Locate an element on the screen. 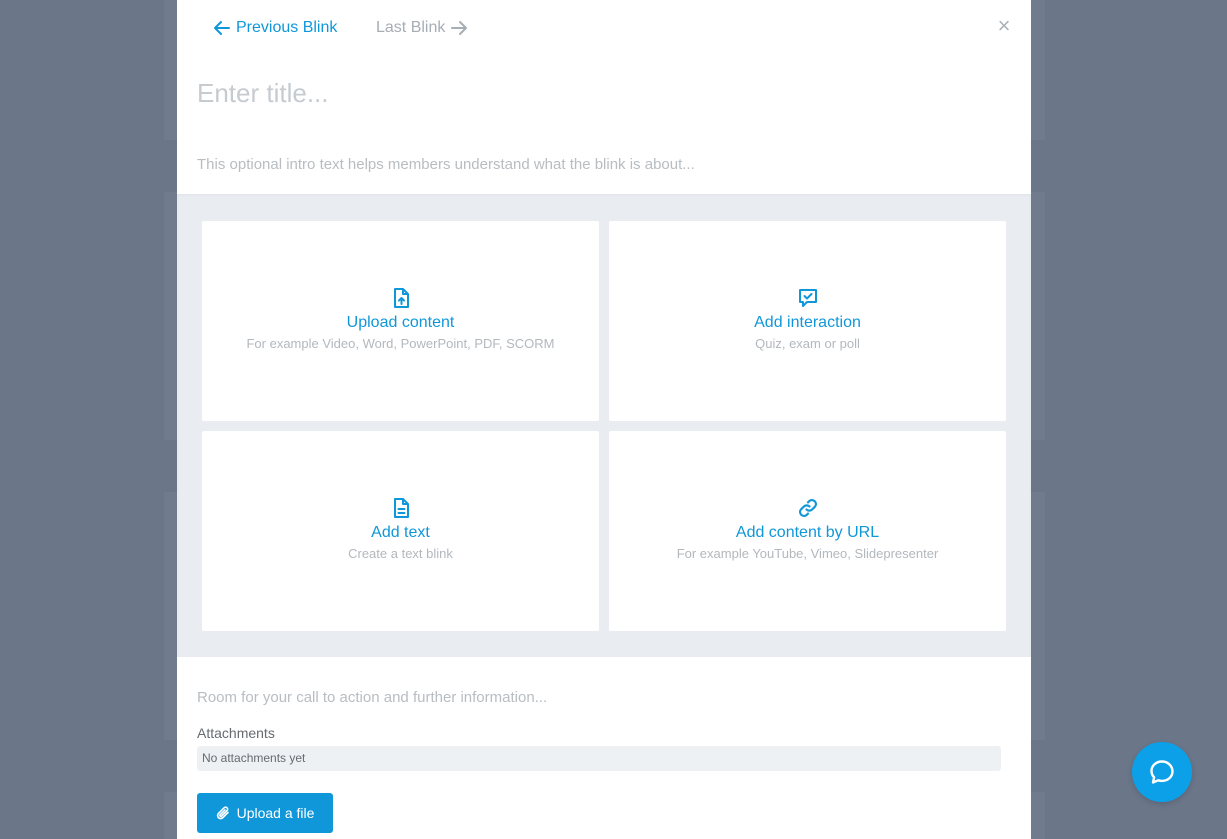  link-icon is located at coordinates (808, 508).